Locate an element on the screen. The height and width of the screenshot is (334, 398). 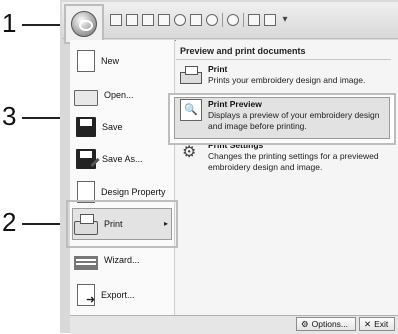
exit-button: ✕ Exit is located at coordinates (377, 324).